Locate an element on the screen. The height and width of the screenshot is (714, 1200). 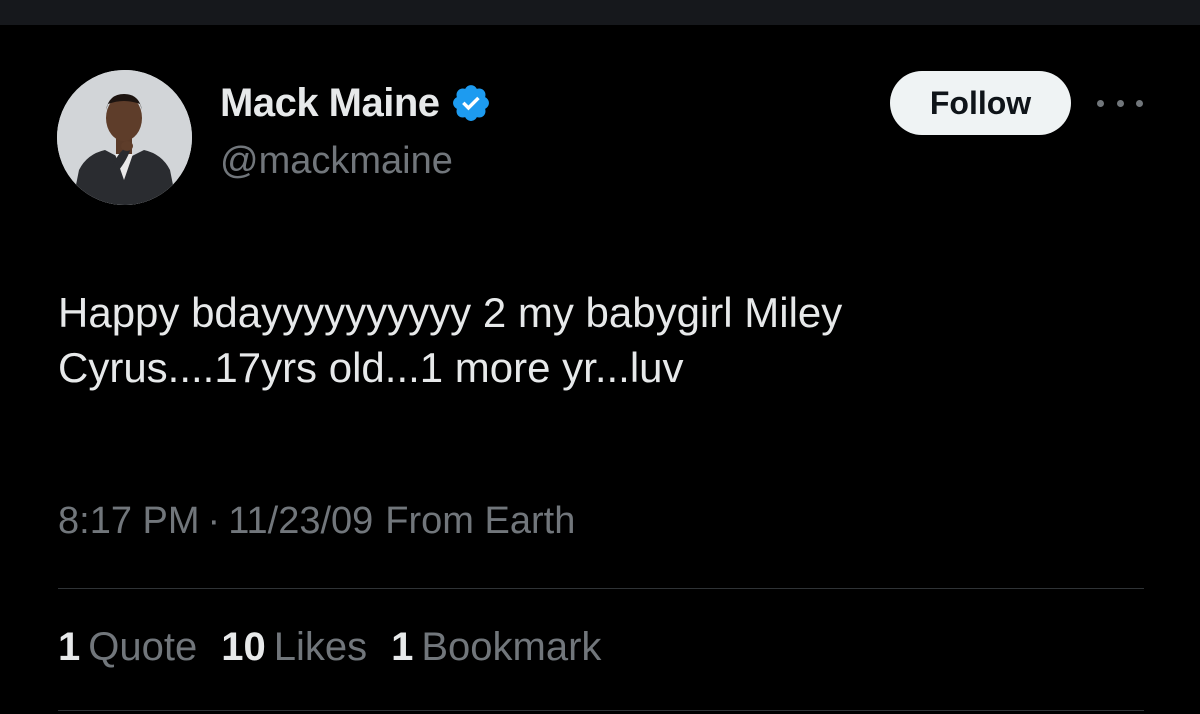
likes-label: Likes is located at coordinates (320, 647).